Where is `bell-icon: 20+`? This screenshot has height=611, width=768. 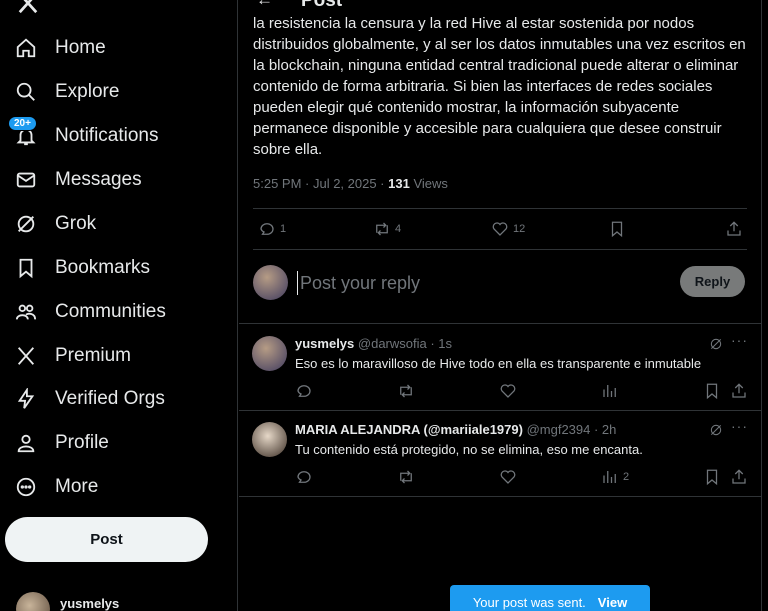 bell-icon: 20+ is located at coordinates (23, 132).